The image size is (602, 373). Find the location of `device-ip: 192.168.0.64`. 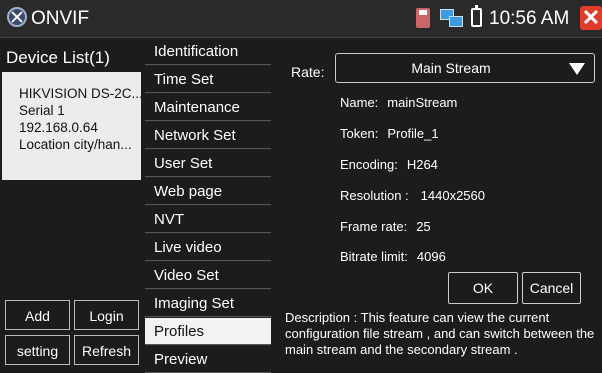

device-ip: 192.168.0.64 is located at coordinates (58, 127).